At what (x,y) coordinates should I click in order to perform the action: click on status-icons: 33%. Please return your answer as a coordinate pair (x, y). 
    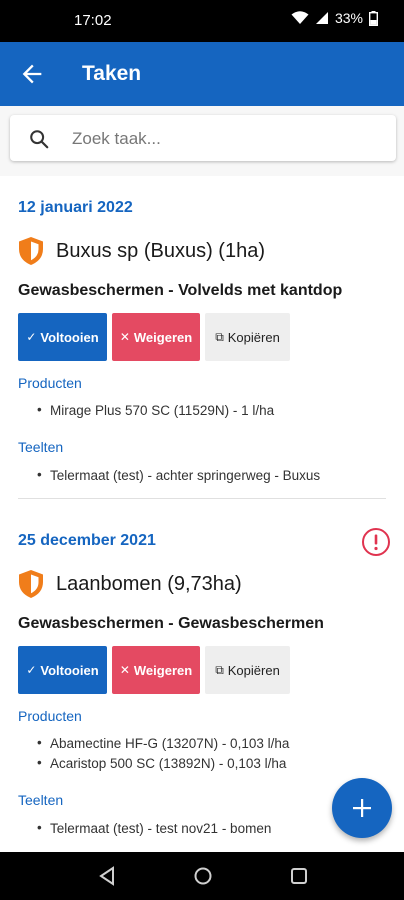
    Looking at the image, I should click on (334, 18).